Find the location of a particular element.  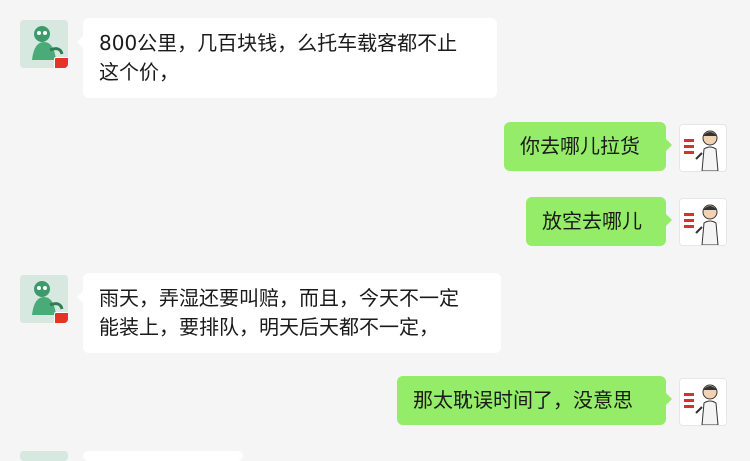

message-line: 800公里，几百块钱，么托车载客都不止 is located at coordinates (278, 43).